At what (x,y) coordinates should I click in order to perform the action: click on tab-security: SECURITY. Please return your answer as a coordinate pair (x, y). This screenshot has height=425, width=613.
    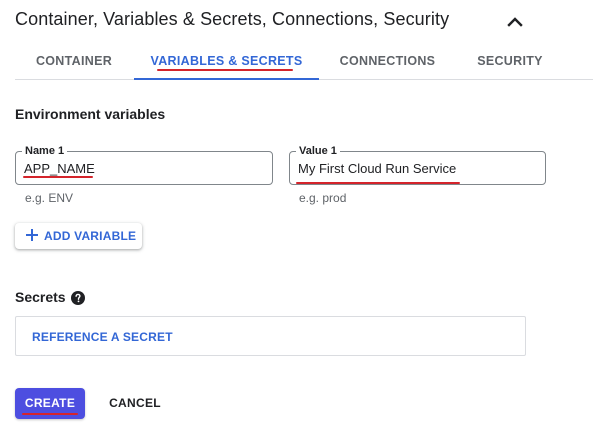
    Looking at the image, I should click on (510, 61).